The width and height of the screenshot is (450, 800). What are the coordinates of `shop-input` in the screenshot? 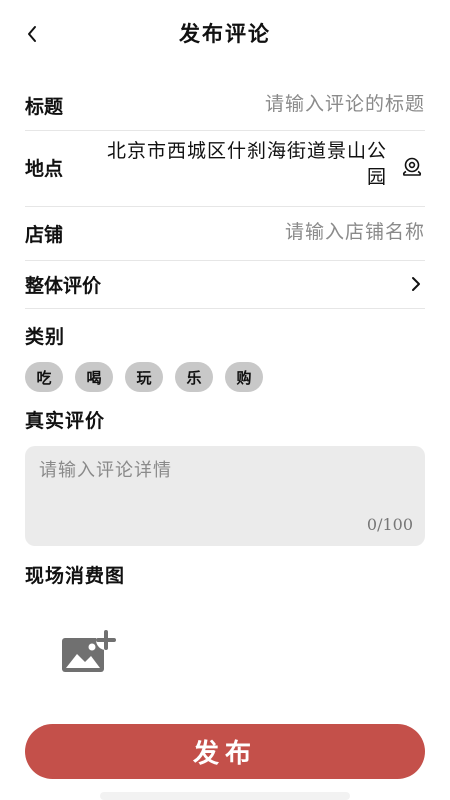 It's located at (285, 232).